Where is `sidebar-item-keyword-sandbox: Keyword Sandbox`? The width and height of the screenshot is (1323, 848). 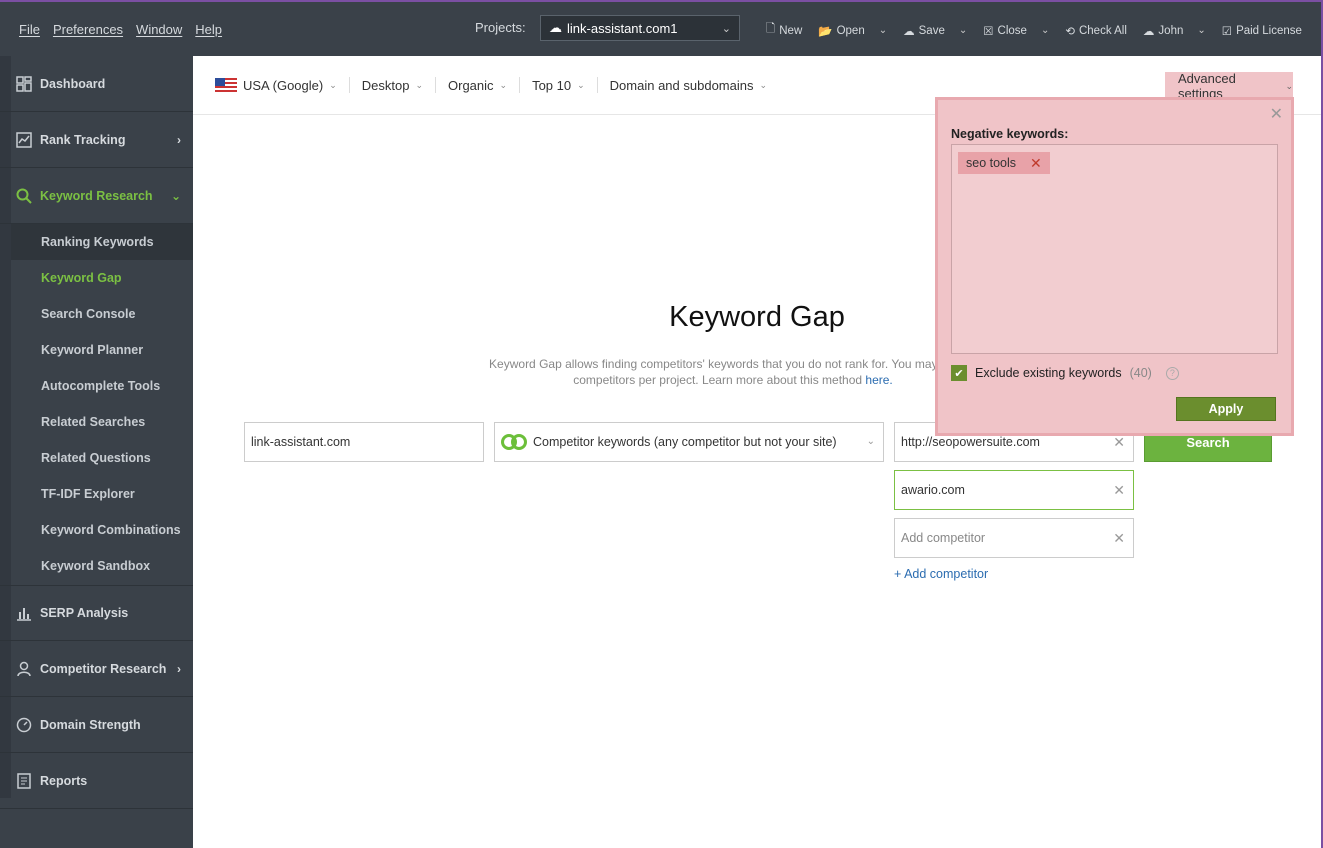
sidebar-item-keyword-sandbox: Keyword Sandbox is located at coordinates (102, 566).